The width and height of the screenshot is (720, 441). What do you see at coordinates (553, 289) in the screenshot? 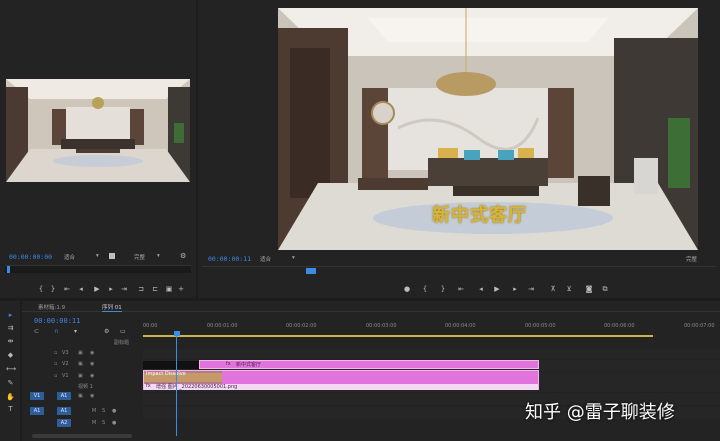
I see `lift-button: ⊼` at bounding box center [553, 289].